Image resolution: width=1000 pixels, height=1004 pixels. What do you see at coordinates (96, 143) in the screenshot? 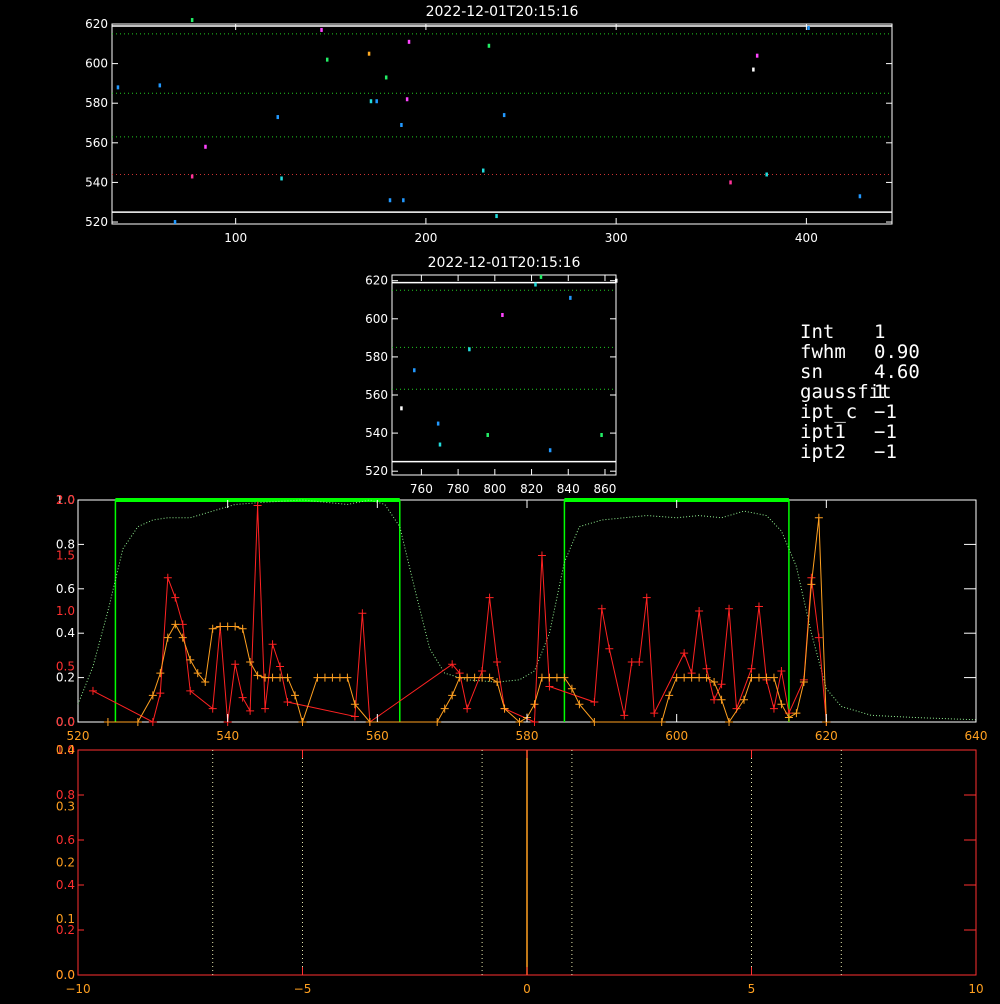
I see `panel1-ytick-label: 560` at bounding box center [96, 143].